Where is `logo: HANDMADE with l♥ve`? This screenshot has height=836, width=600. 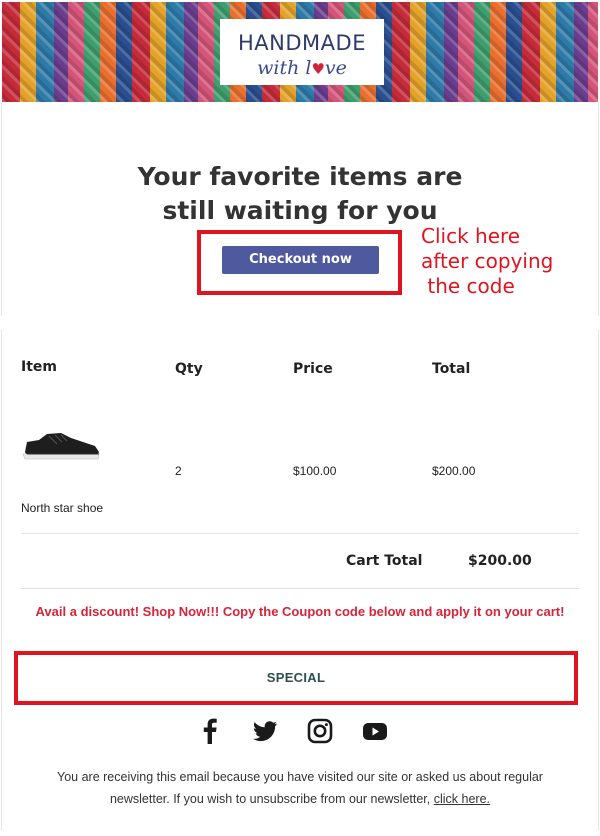
logo: HANDMADE with l♥ve is located at coordinates (302, 52).